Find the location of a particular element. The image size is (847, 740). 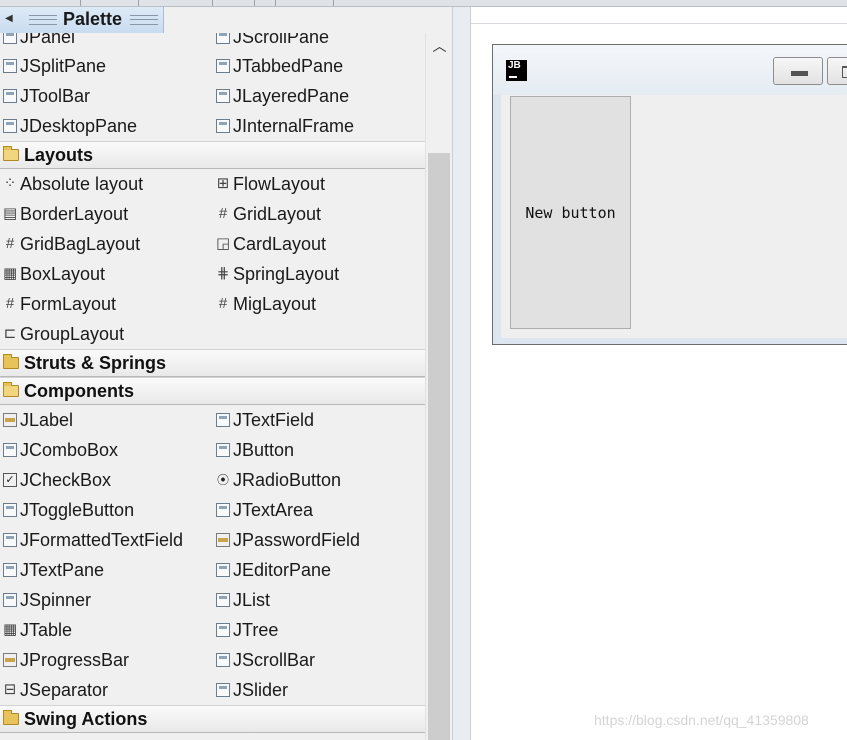

scroll-thumb is located at coordinates (439, 446).